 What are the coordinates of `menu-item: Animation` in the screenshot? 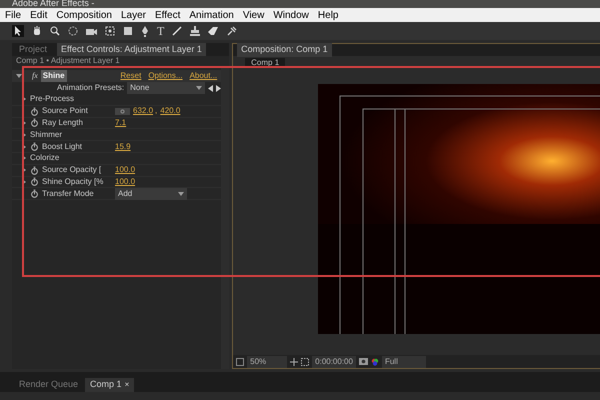 It's located at (211, 15).